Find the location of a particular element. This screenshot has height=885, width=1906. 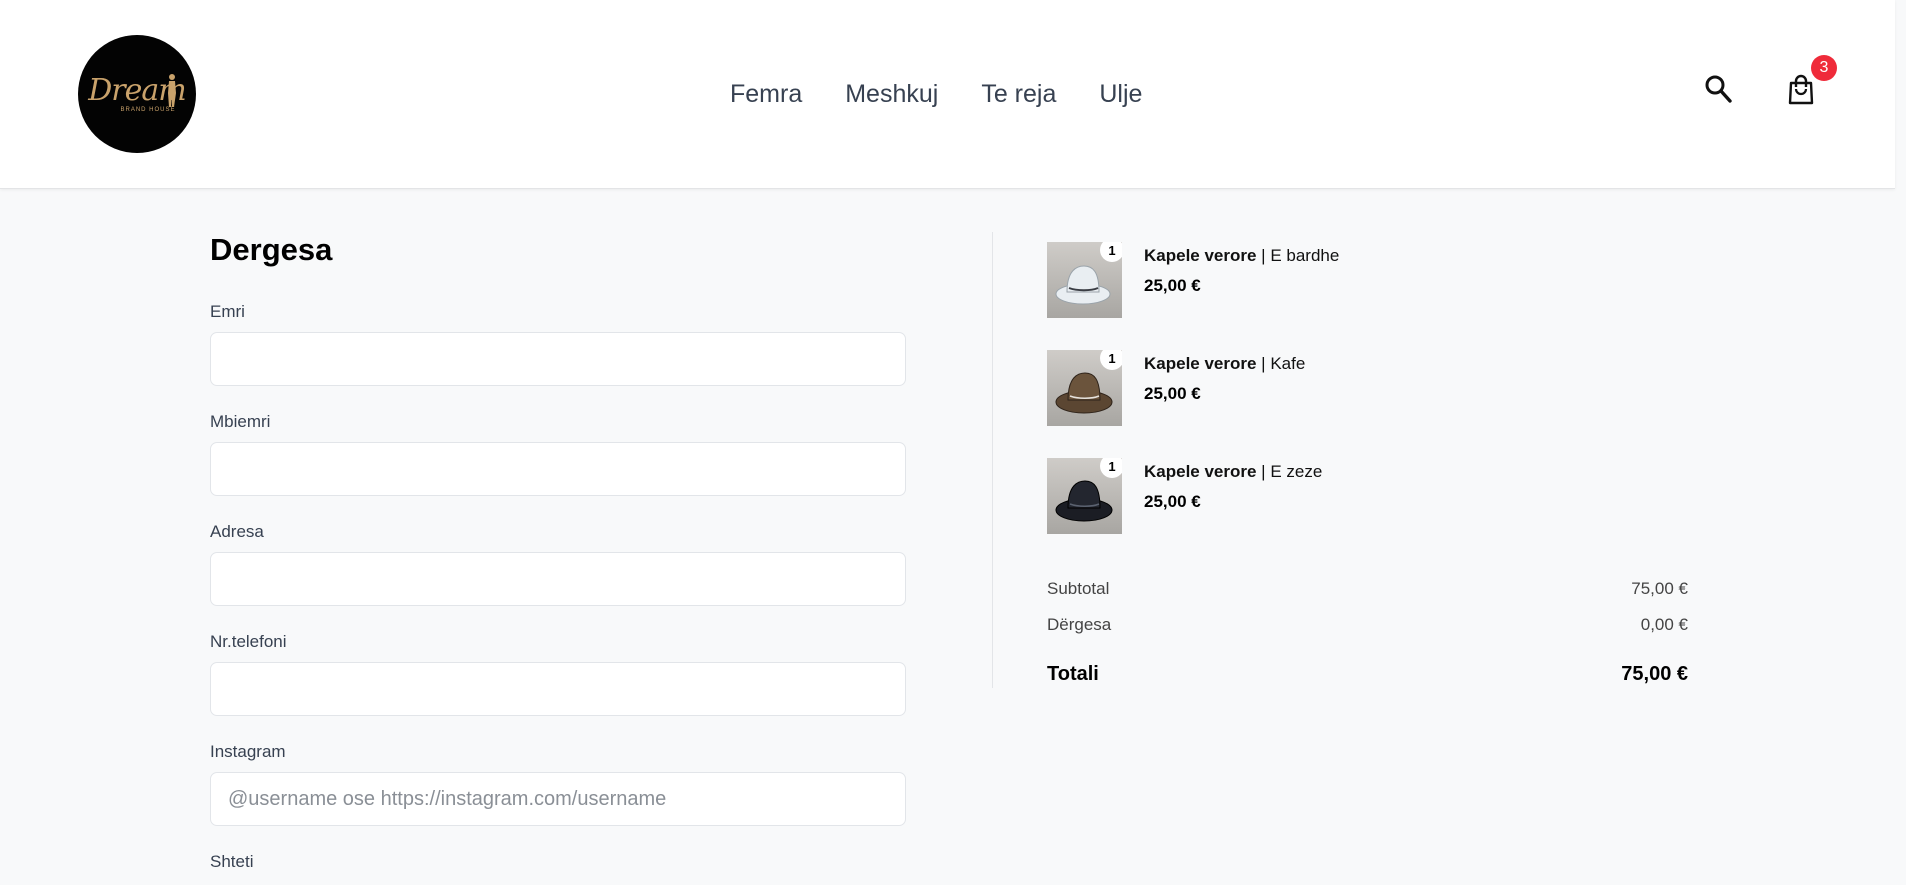

item-title: Kapele verore | E bardhe is located at coordinates (1241, 256).